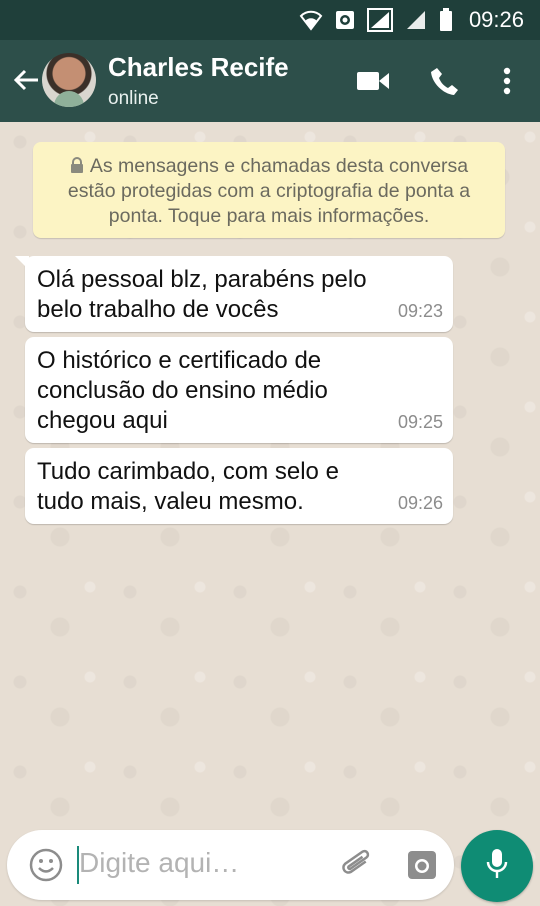  I want to click on mic-icon, so click(497, 866).